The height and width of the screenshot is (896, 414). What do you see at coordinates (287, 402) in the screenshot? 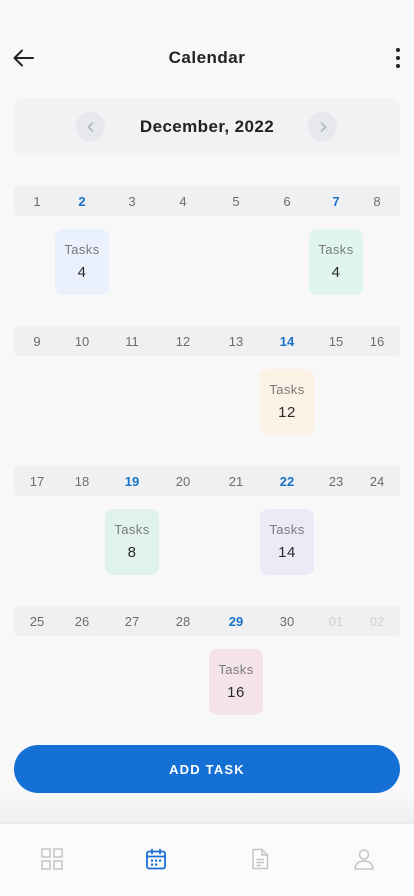
I see `task-card: Tasks 12` at bounding box center [287, 402].